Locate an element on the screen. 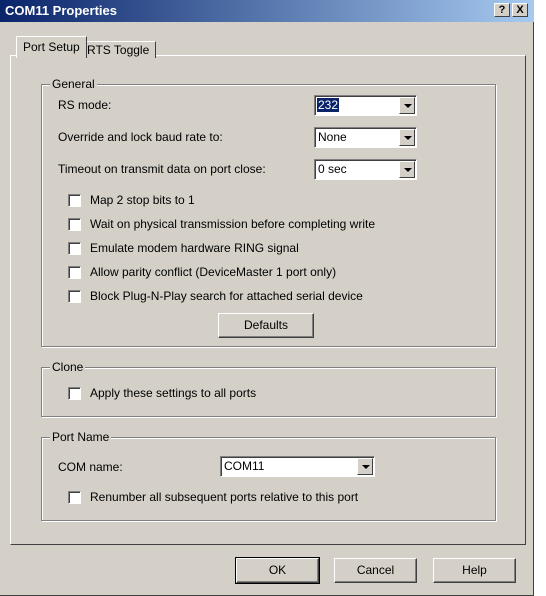 The image size is (546, 596). rs-mode-value: 232 is located at coordinates (328, 105).